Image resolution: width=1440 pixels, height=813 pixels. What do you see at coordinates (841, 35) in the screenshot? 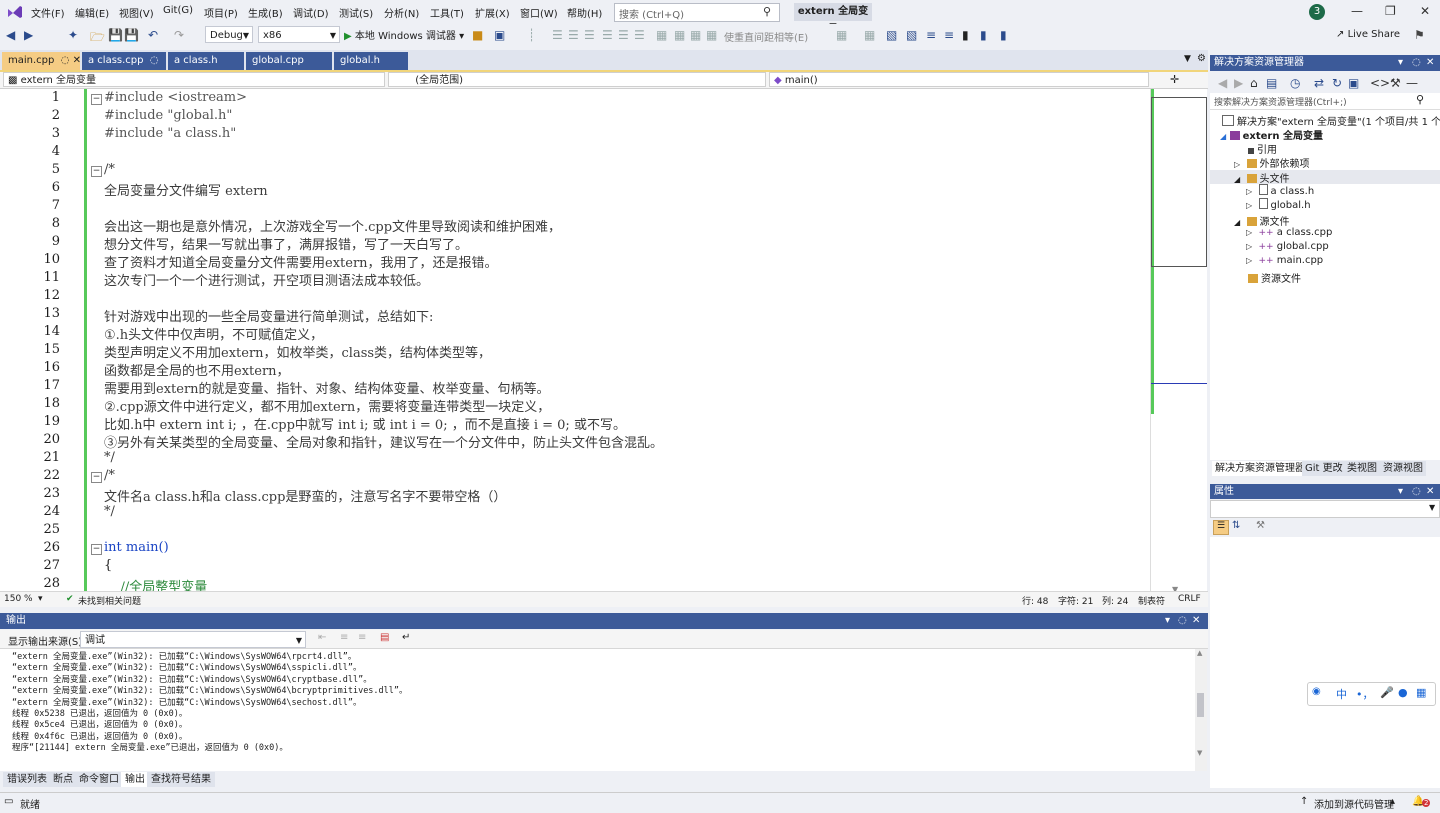
I see `horizontal-spacing-icon: ▦` at bounding box center [841, 35].